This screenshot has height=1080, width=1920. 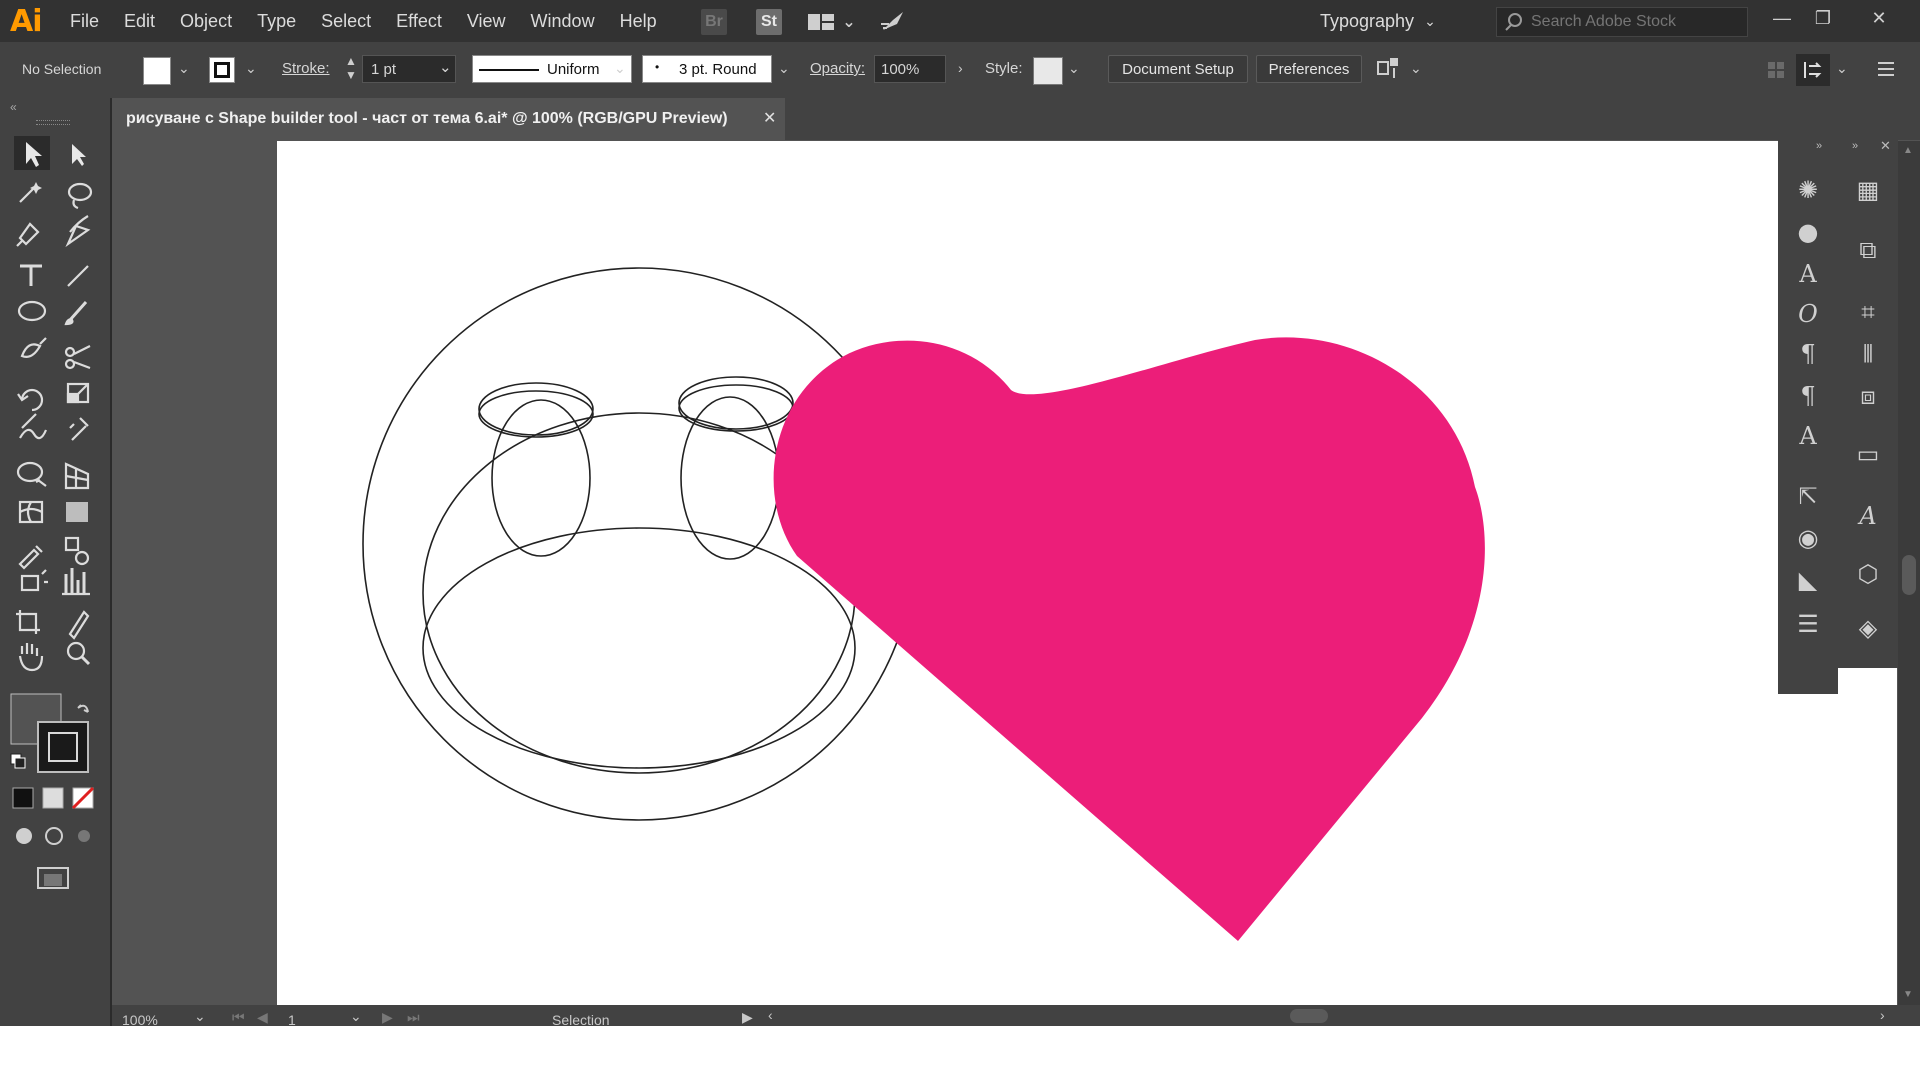 I want to click on shape-builder-tool-icon, so click(x=32, y=473).